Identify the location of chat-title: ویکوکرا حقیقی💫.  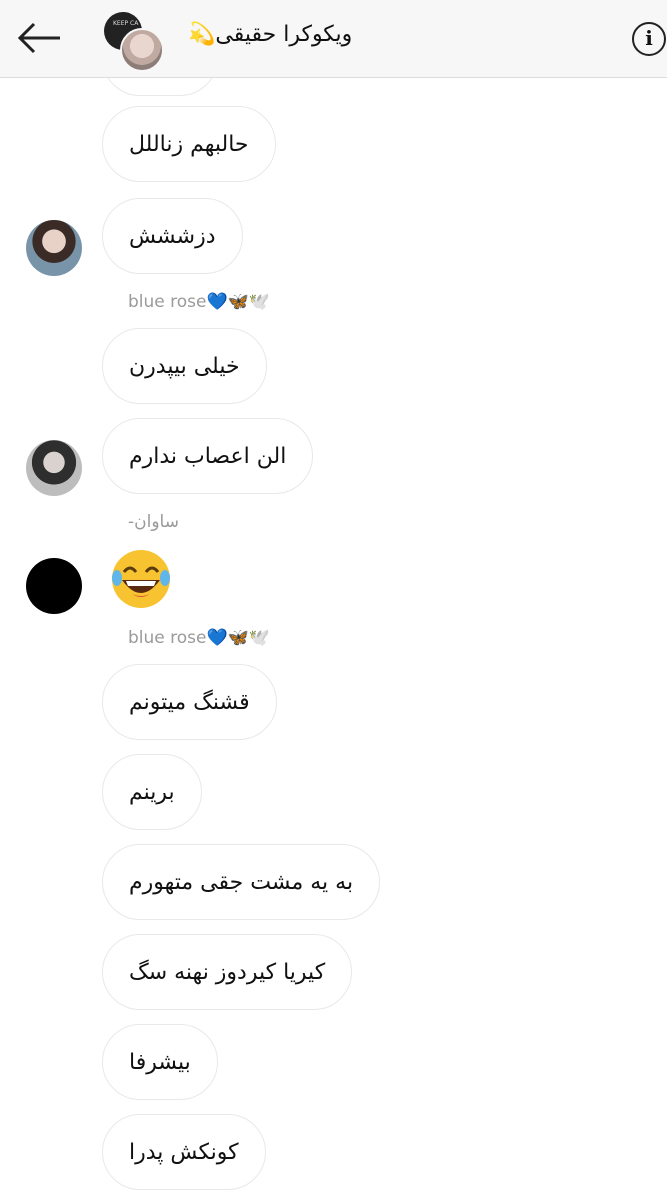
(270, 34).